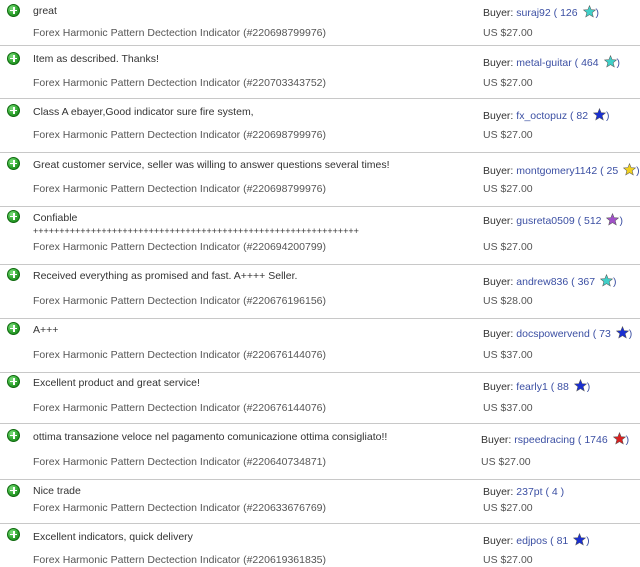  Describe the element at coordinates (545, 221) in the screenshot. I see `buyer-username-link: gusreta0509` at that location.